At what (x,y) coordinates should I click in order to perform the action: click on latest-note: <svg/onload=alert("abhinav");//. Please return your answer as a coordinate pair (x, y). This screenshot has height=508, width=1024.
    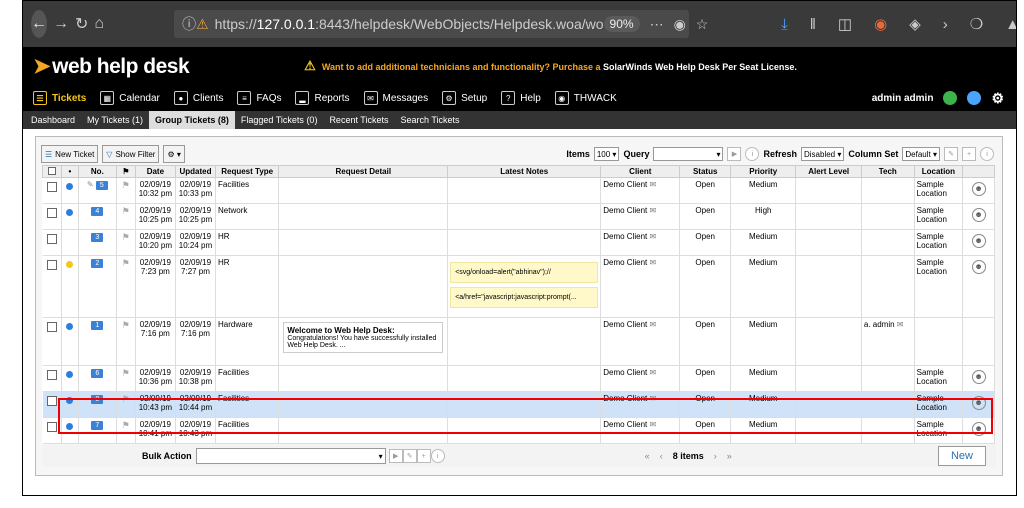
    Looking at the image, I should click on (524, 272).